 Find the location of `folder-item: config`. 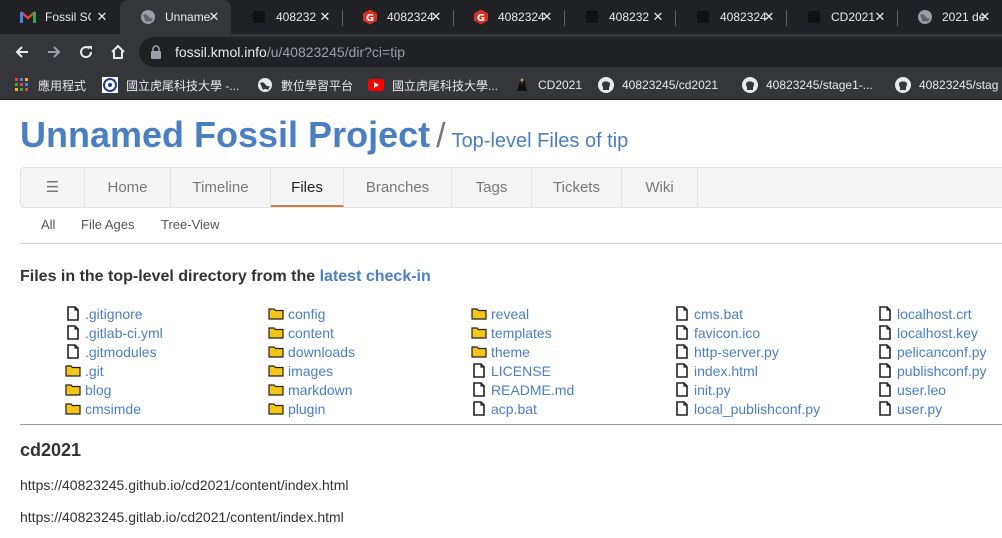

folder-item: config is located at coordinates (311, 313).